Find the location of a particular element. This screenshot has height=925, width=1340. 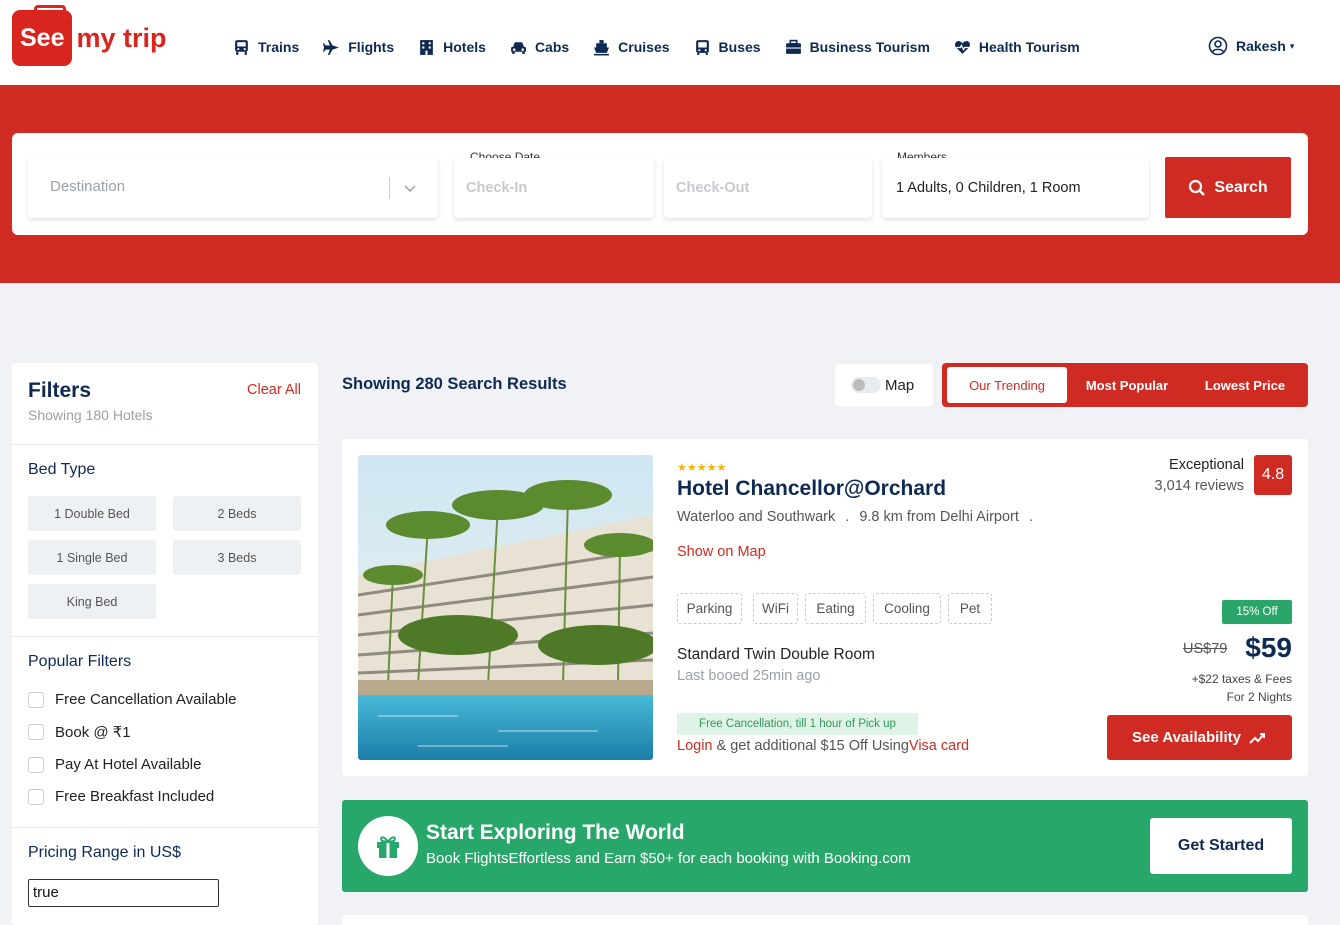

filter-checkbox: Free Breakfast Included is located at coordinates (121, 796).